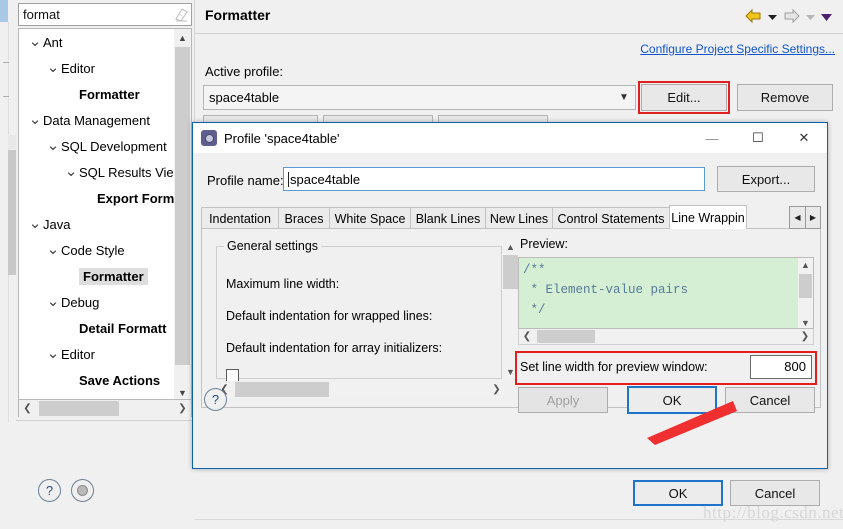 The height and width of the screenshot is (529, 843). I want to click on minimize-icon: —, so click(712, 138).